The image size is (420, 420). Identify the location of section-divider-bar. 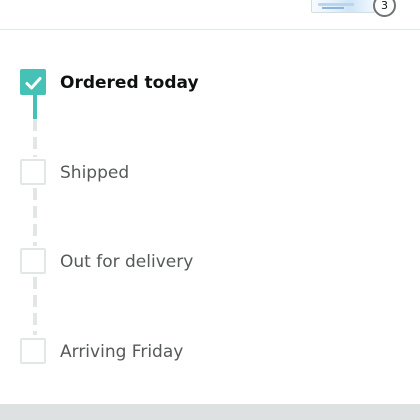
(210, 412).